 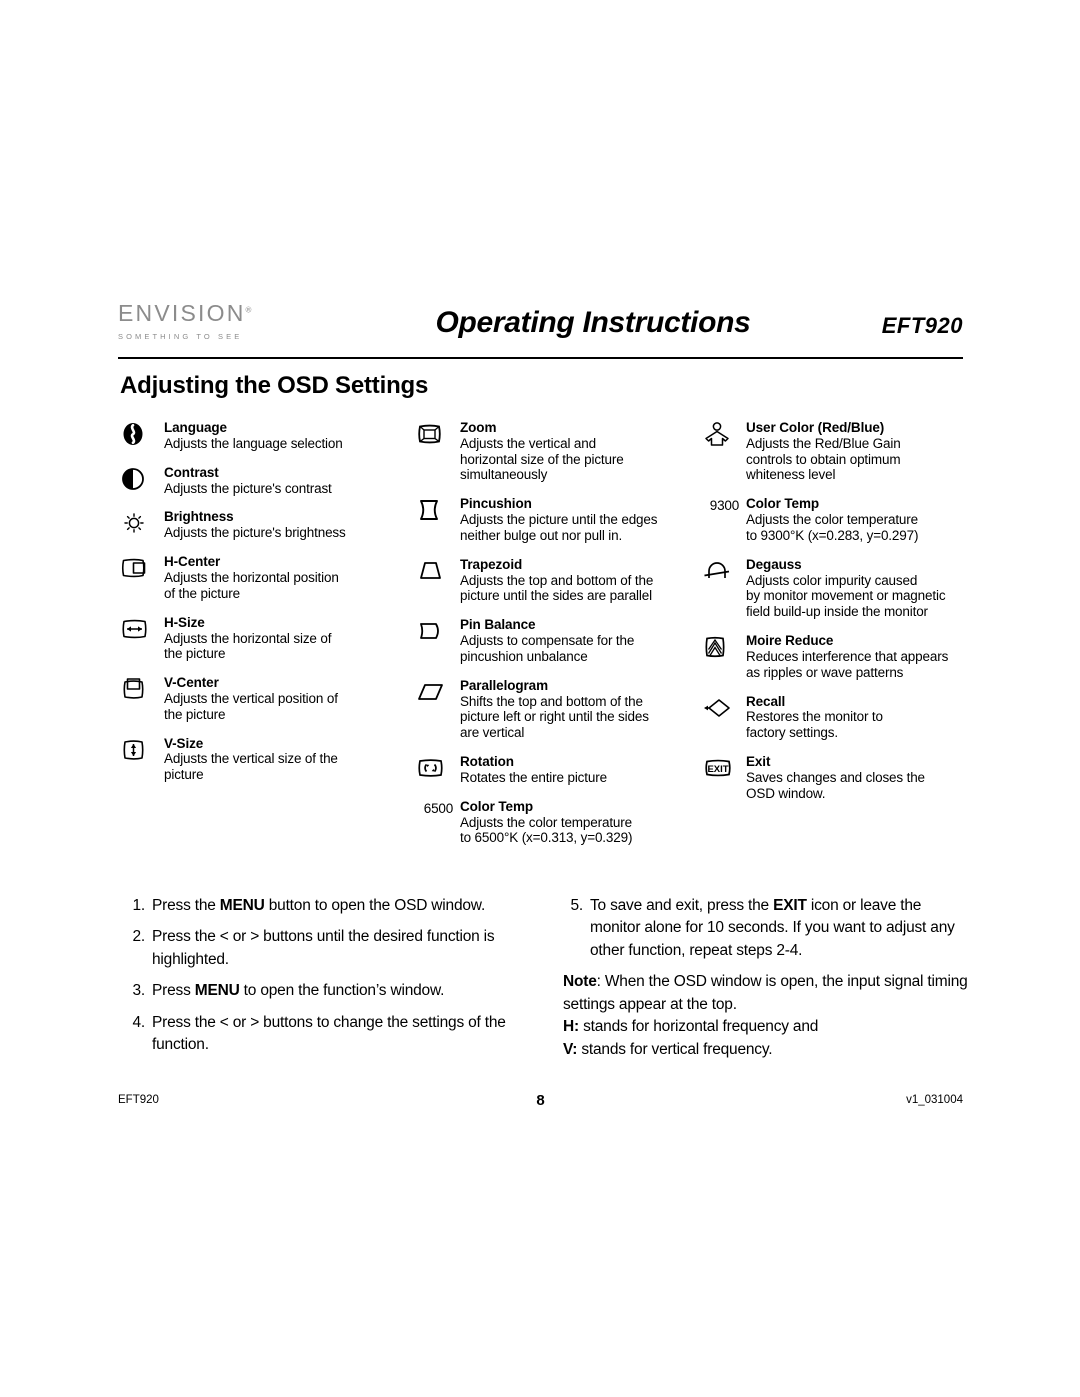 I want to click on osd-entry-title: Exit, so click(x=758, y=761).